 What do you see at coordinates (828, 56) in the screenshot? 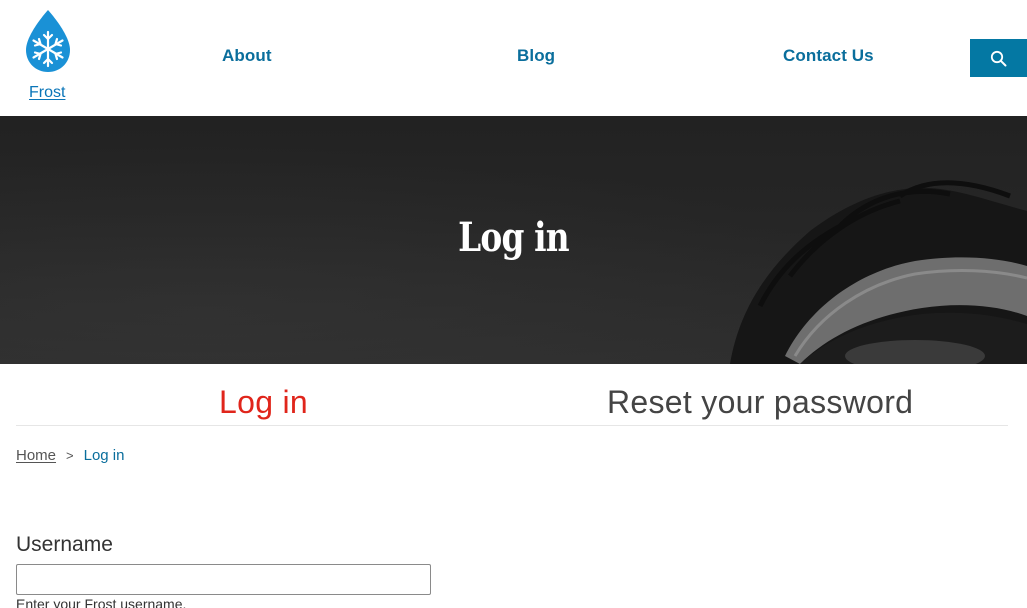
I see `nav-item-contact-us: Contact Us` at bounding box center [828, 56].